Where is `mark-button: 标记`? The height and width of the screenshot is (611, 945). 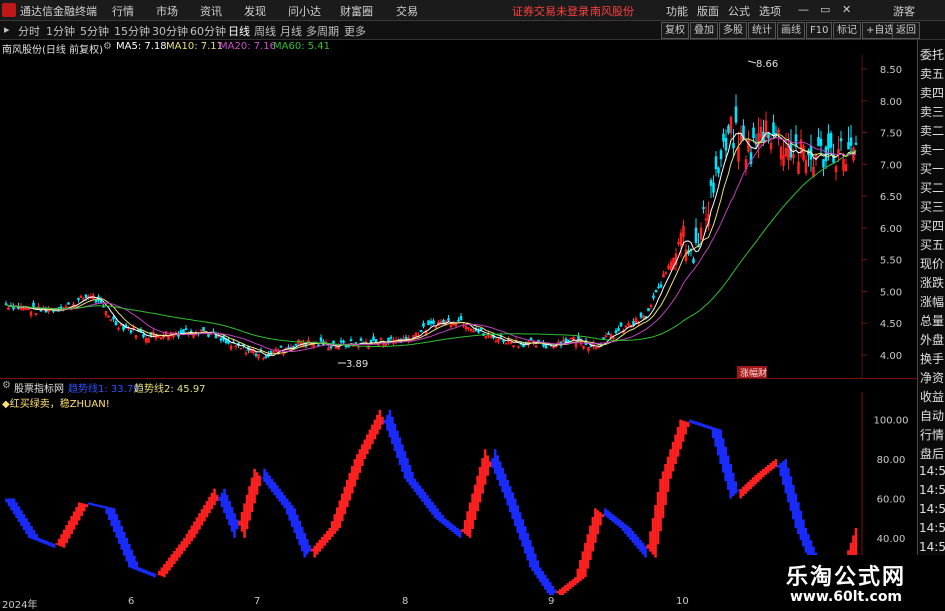
mark-button: 标记 is located at coordinates (847, 30).